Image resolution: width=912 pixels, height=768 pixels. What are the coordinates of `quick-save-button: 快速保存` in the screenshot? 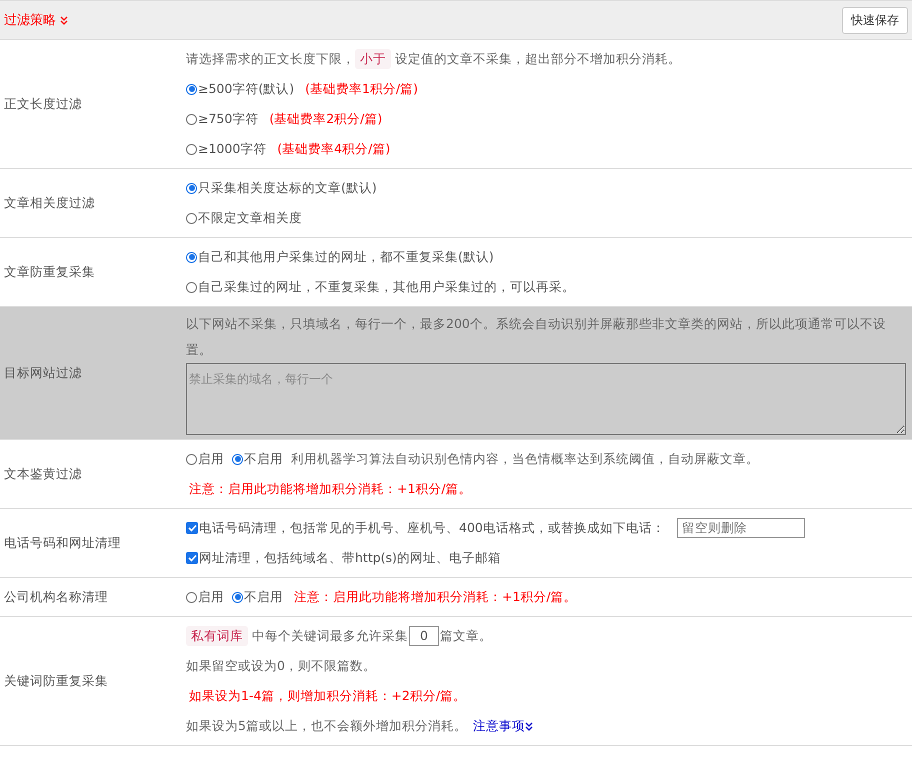 It's located at (875, 20).